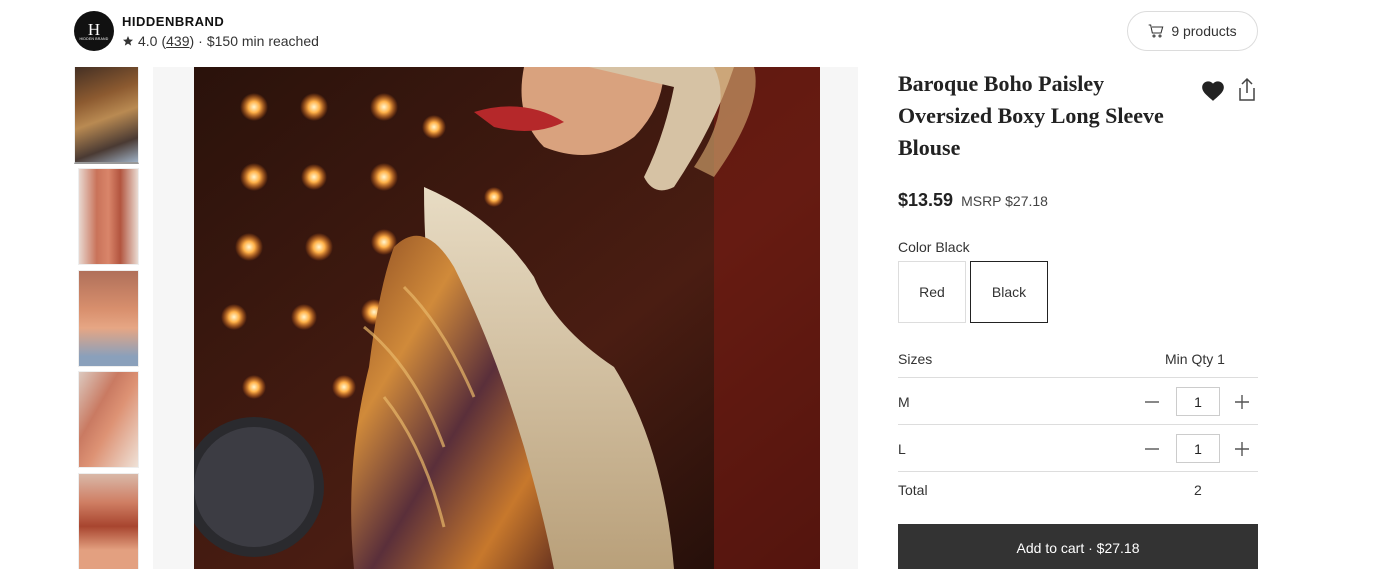  What do you see at coordinates (220, 21) in the screenshot?
I see `shop-name: HIDDENBRAND` at bounding box center [220, 21].